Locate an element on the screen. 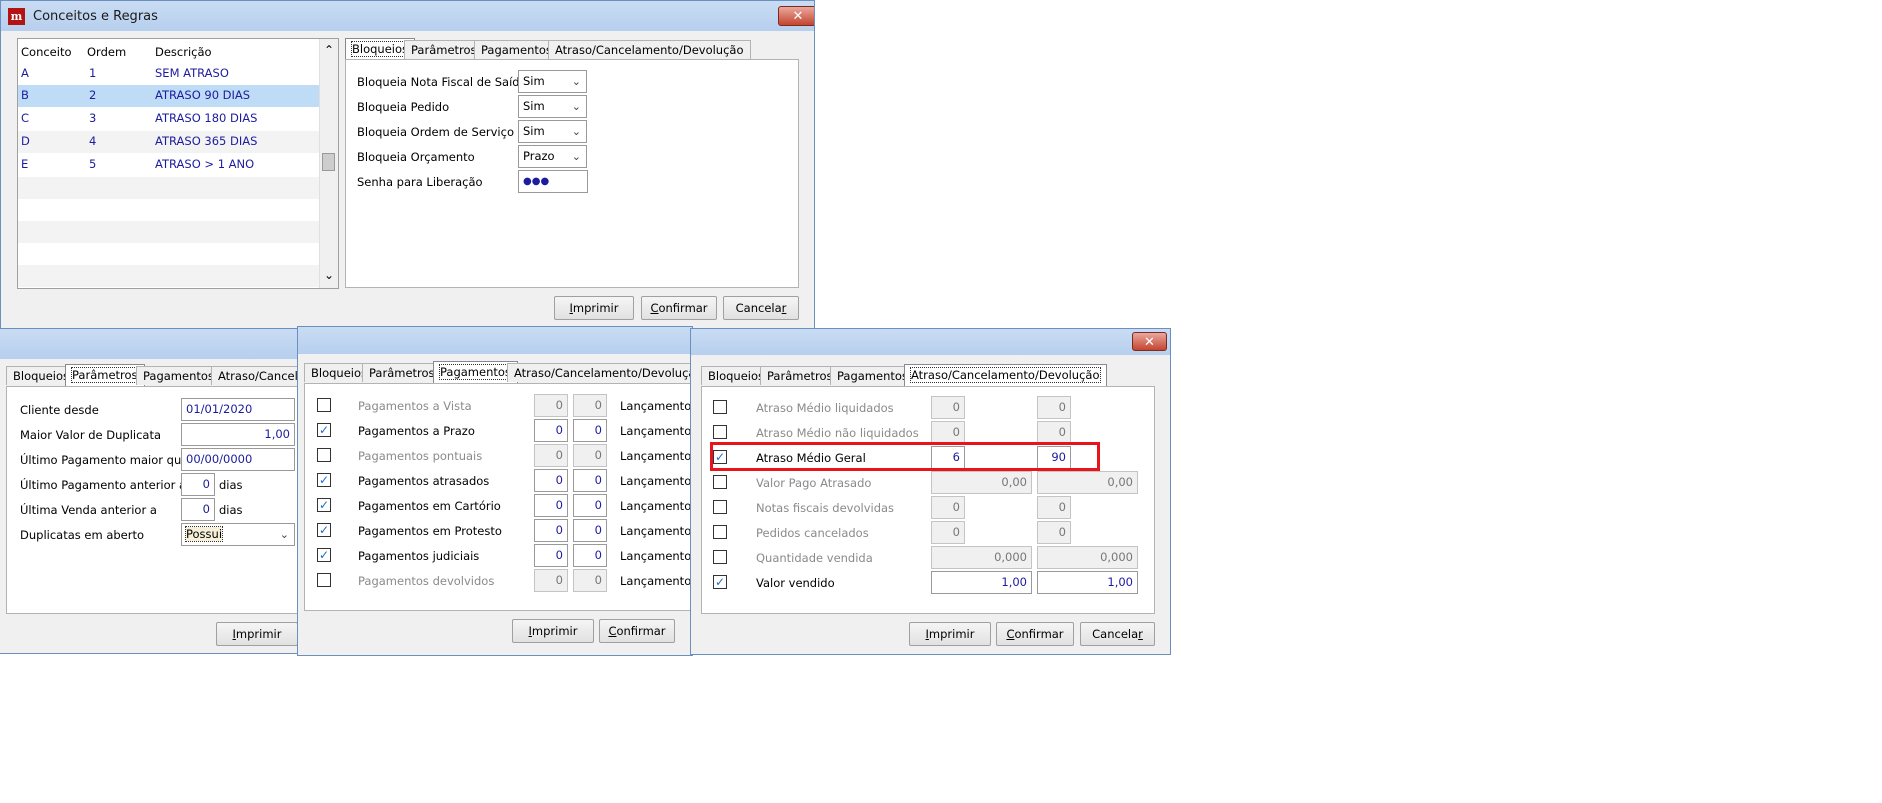 The image size is (1882, 803). scroll-up-icon: ⌃ is located at coordinates (329, 50).